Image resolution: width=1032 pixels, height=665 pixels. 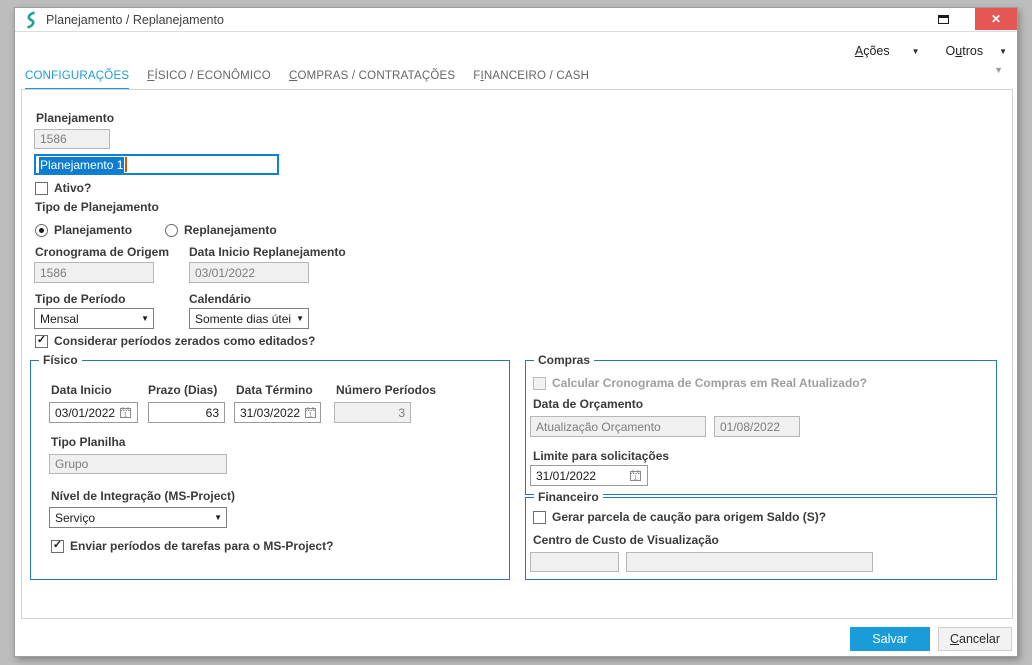 I want to click on cronograma-origem-field: 1586, so click(x=94, y=272).